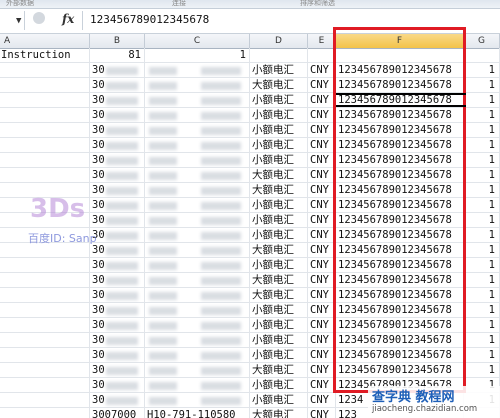  Describe the element at coordinates (317, 4) in the screenshot. I see `ribbon-group-sort-filter: 排序和筛选` at that location.